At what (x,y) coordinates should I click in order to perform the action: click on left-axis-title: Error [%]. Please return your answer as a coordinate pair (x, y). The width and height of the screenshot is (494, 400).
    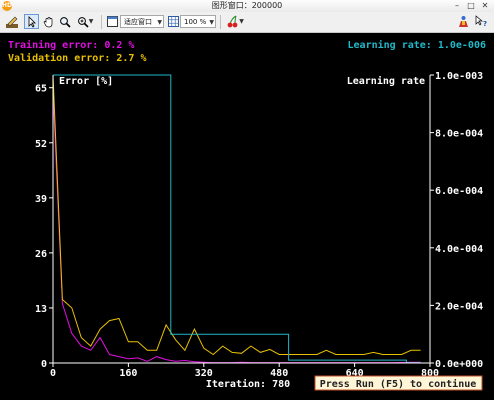
    Looking at the image, I should click on (86, 81).